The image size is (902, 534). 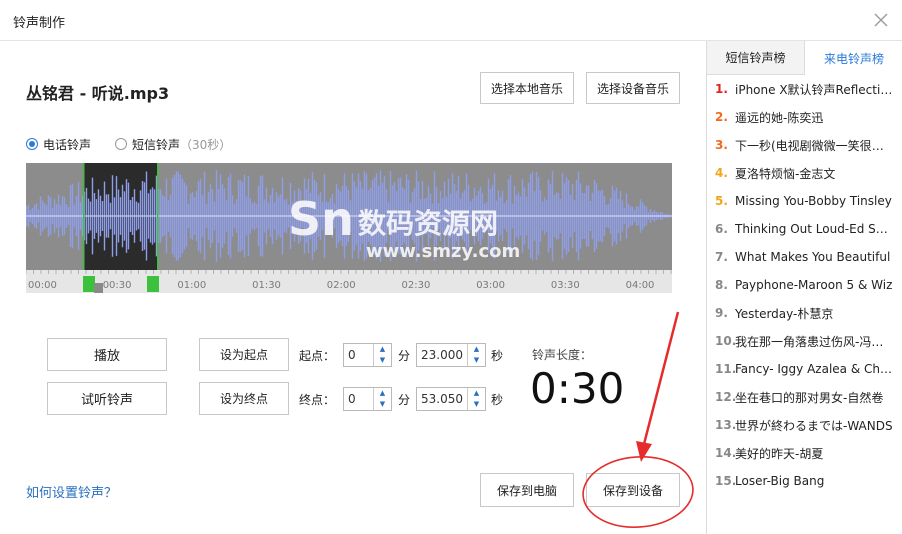 I want to click on timeline-tick-label: 04:00, so click(x=640, y=285).